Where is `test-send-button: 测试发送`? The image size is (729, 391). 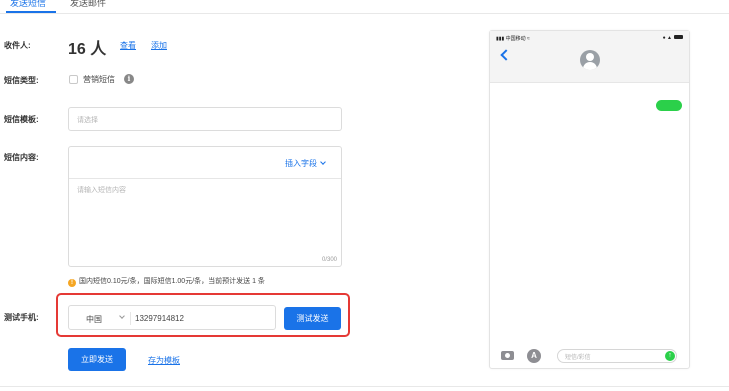
test-send-button: 测试发送 is located at coordinates (312, 318).